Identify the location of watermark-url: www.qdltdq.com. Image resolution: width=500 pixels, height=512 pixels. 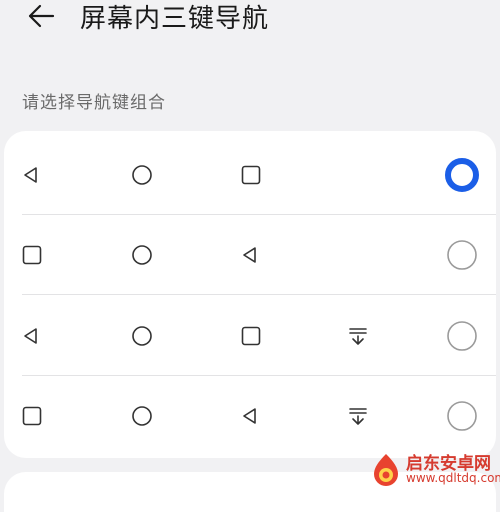
(453, 478).